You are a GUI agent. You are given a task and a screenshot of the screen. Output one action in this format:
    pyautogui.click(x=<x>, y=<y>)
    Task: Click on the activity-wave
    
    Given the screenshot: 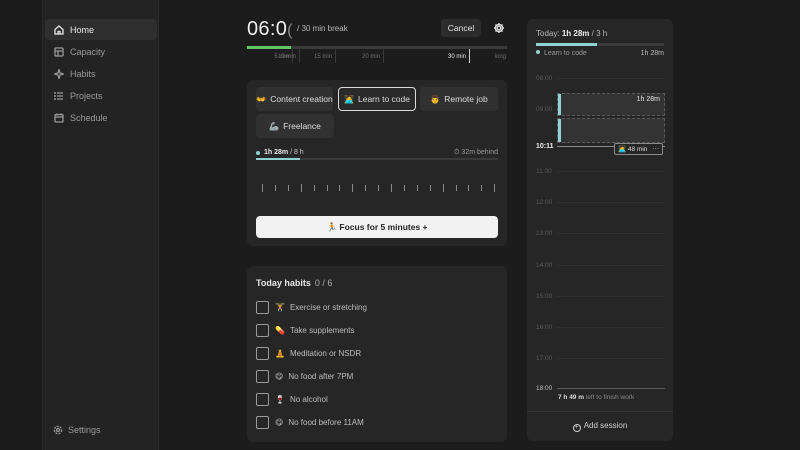 What is the action you would take?
    pyautogui.click(x=377, y=188)
    